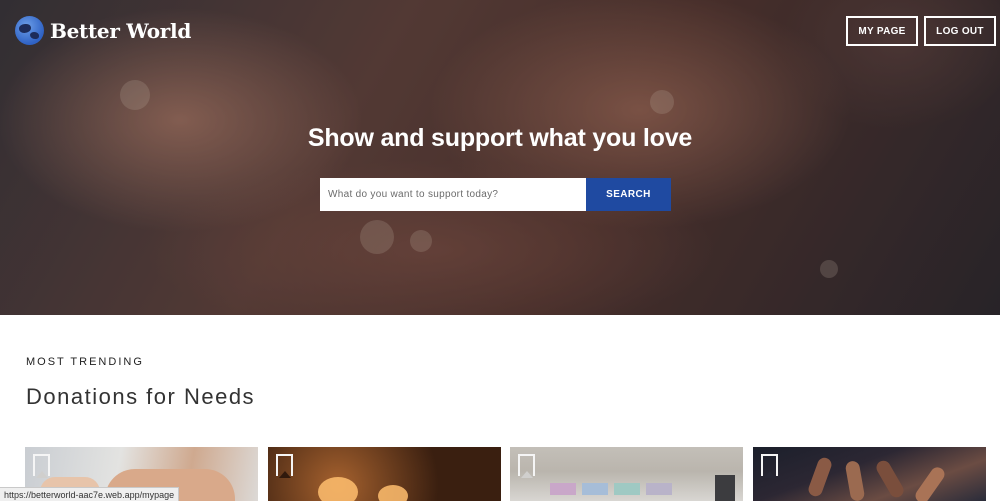 The width and height of the screenshot is (1000, 501). I want to click on brand-logo: Better World, so click(103, 30).